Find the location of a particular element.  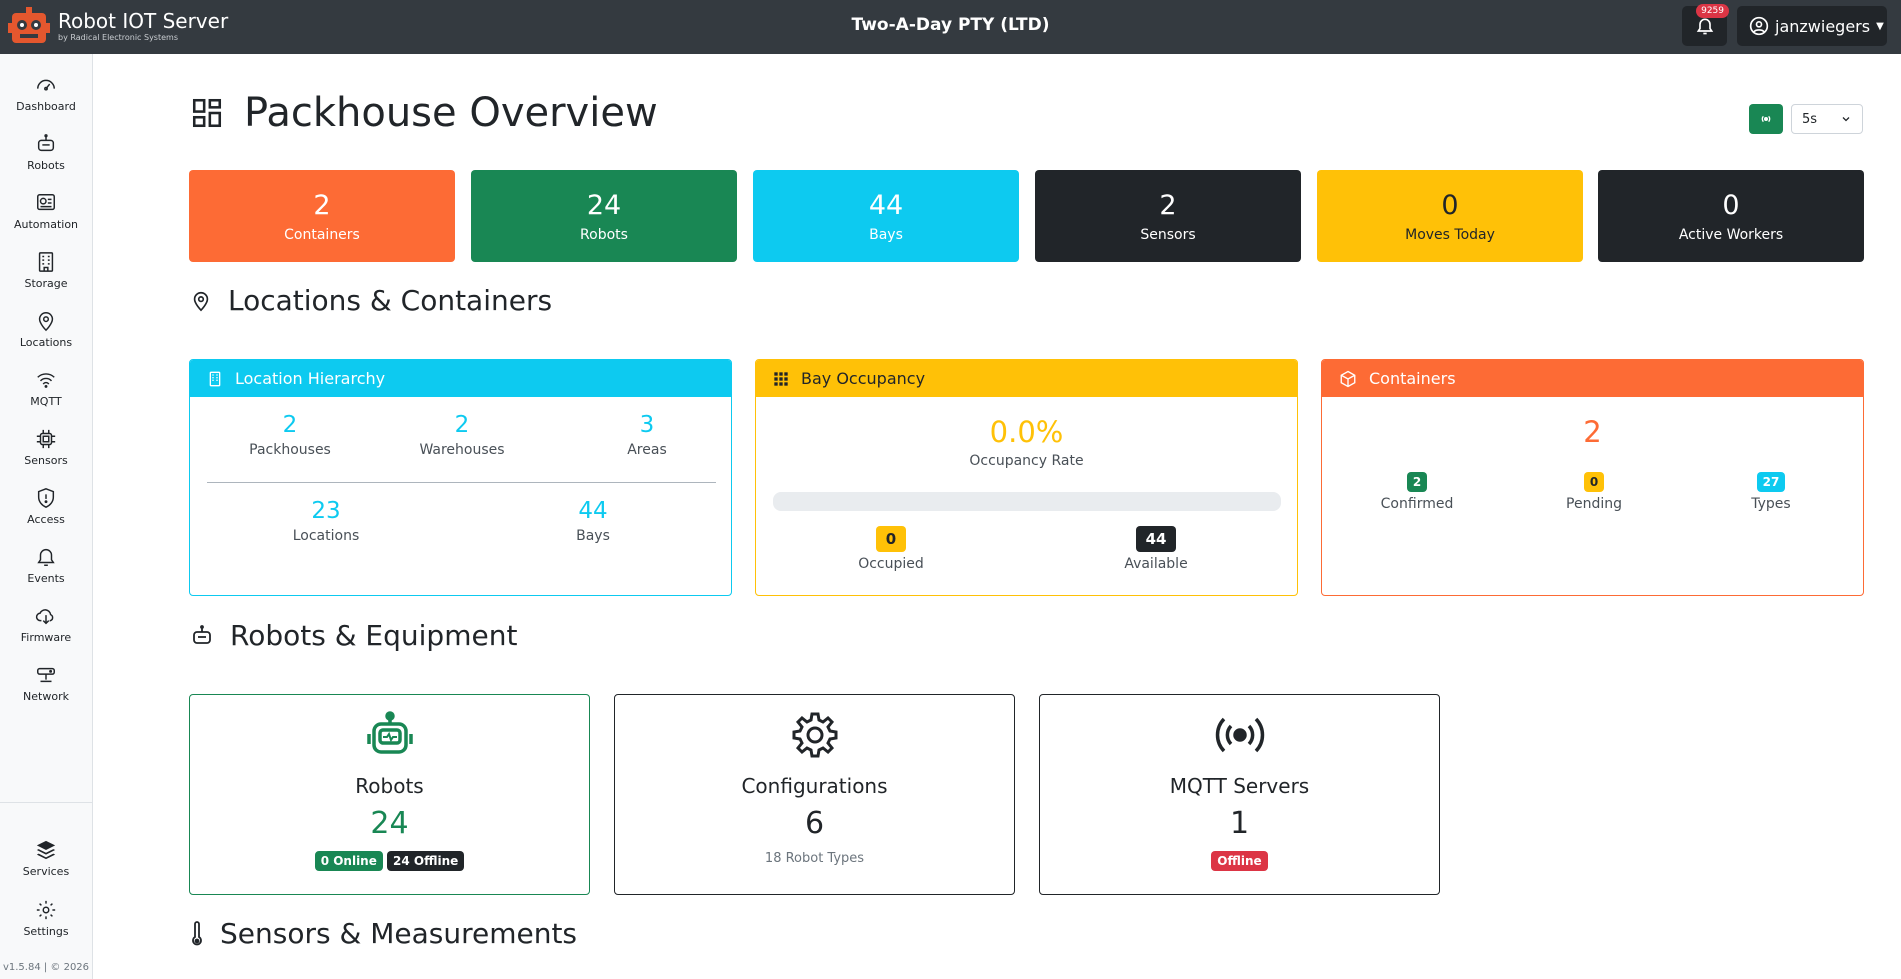

stat-value: 2 is located at coordinates (322, 205).